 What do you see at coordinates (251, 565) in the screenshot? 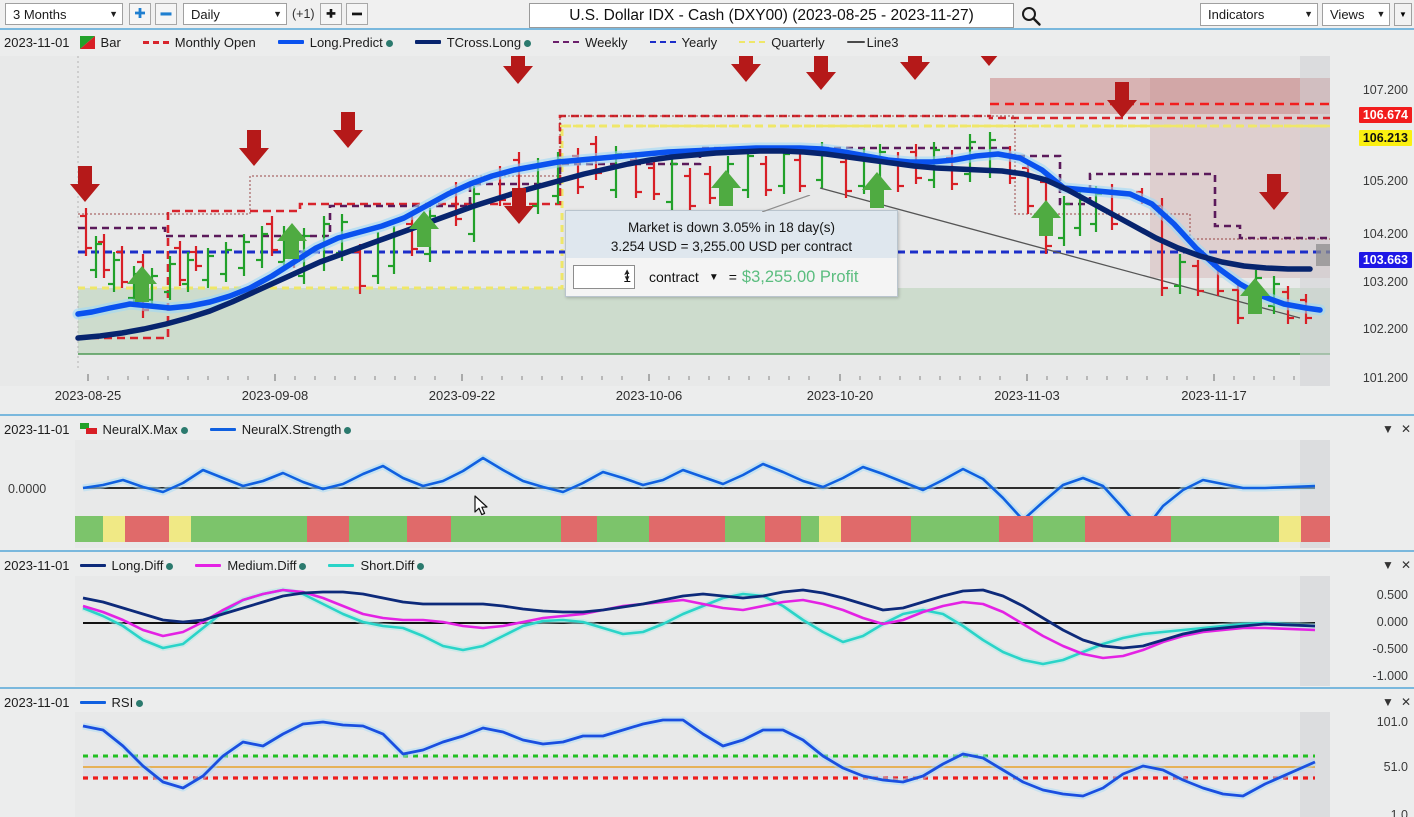
I see `legend-item-medium-diff: Medium.Diff` at bounding box center [251, 565].